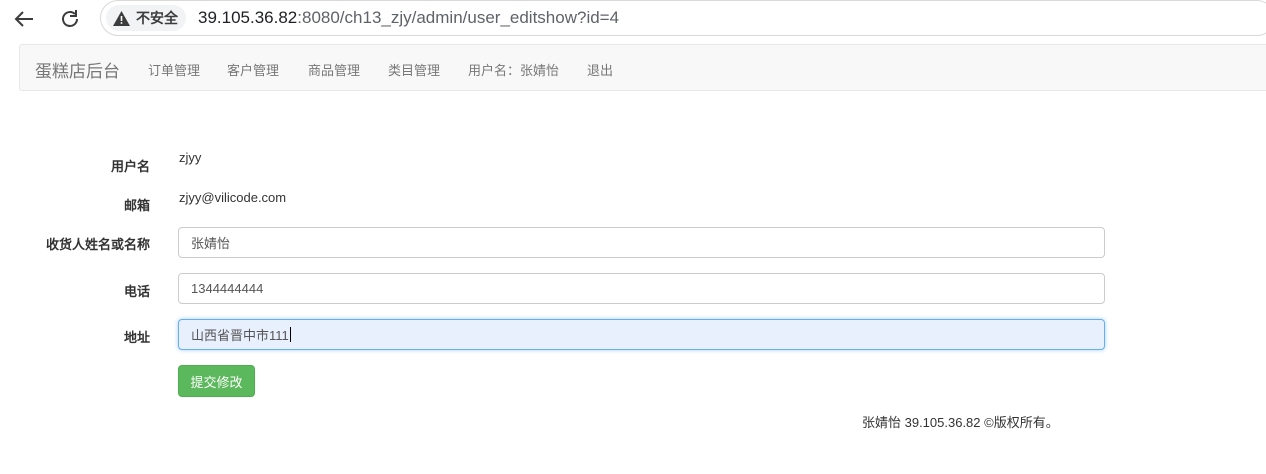  What do you see at coordinates (414, 69) in the screenshot?
I see `nav-categories: 类目管理` at bounding box center [414, 69].